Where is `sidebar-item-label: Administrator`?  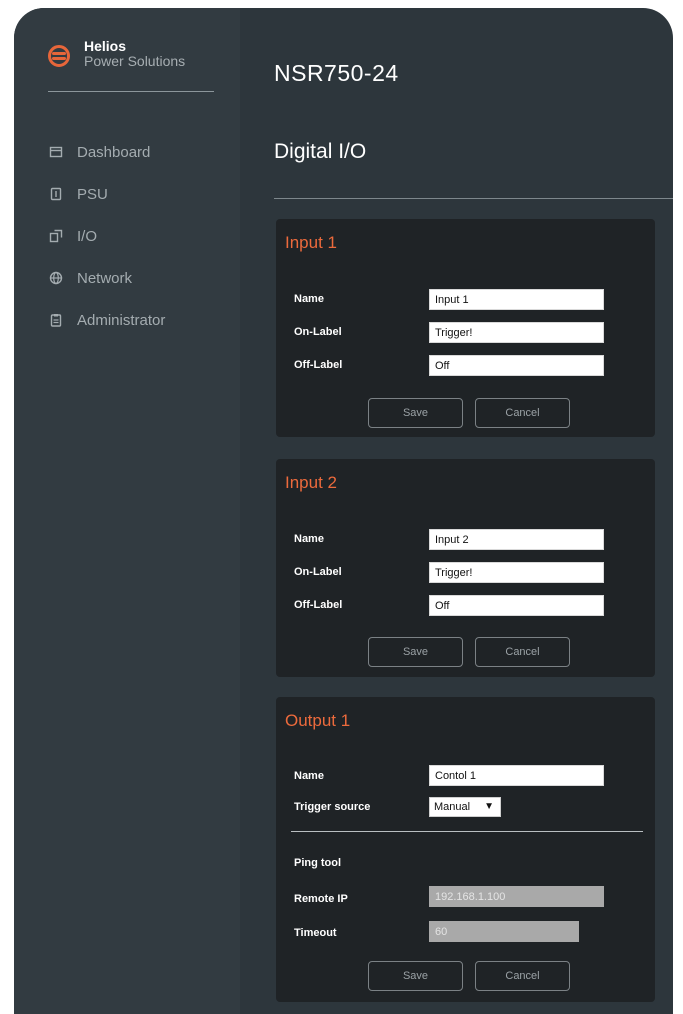
sidebar-item-label: Administrator is located at coordinates (121, 320).